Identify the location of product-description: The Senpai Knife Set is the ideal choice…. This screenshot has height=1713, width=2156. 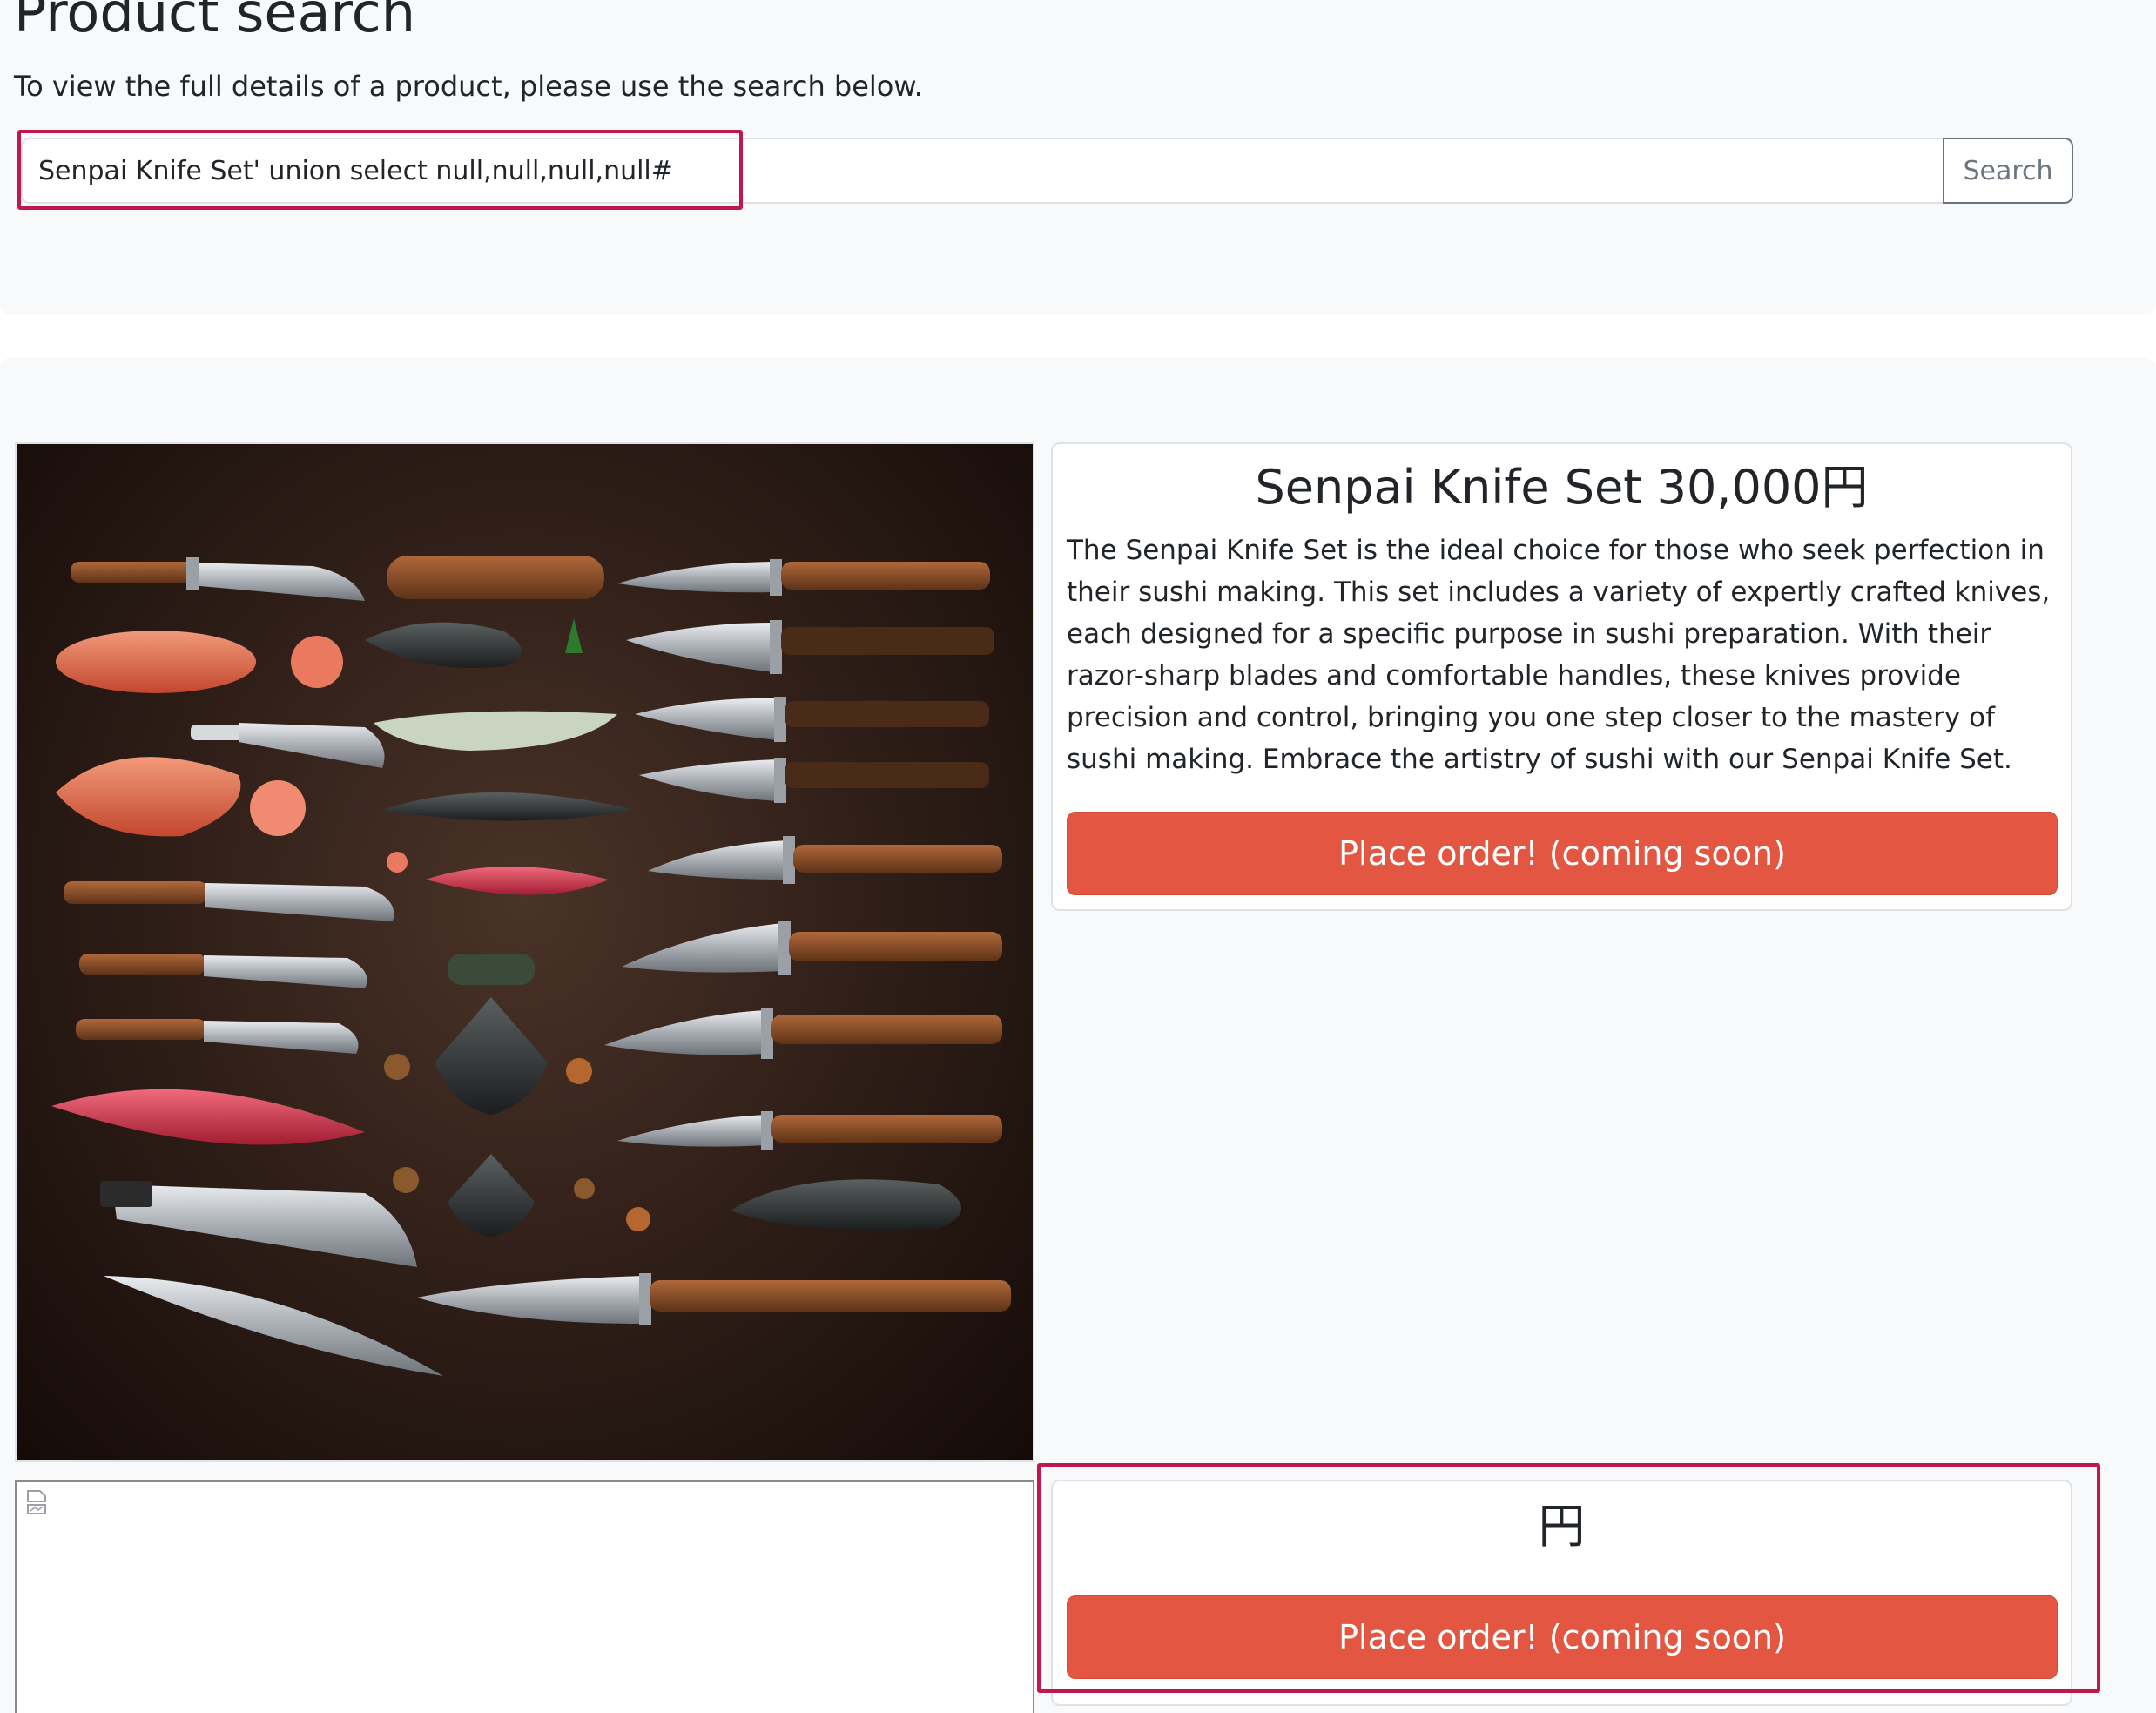
(1559, 655).